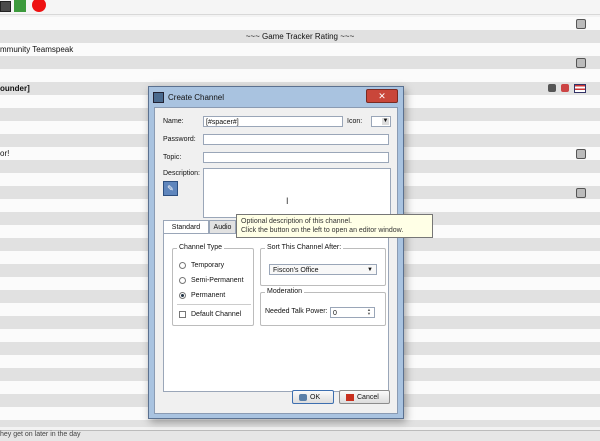  What do you see at coordinates (368, 397) in the screenshot?
I see `cancel-label: Cancel` at bounding box center [368, 397].